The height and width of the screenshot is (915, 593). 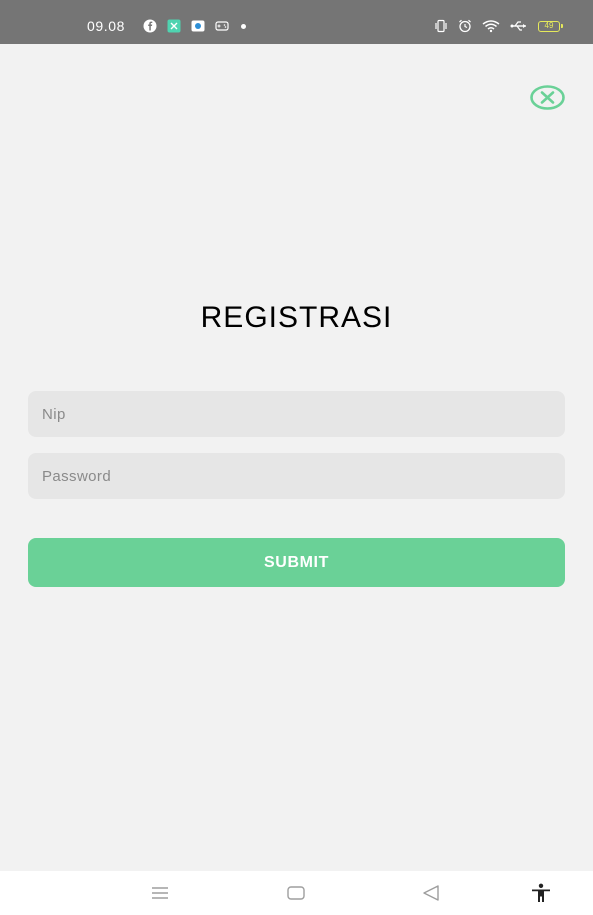 I want to click on close-button, so click(x=547, y=97).